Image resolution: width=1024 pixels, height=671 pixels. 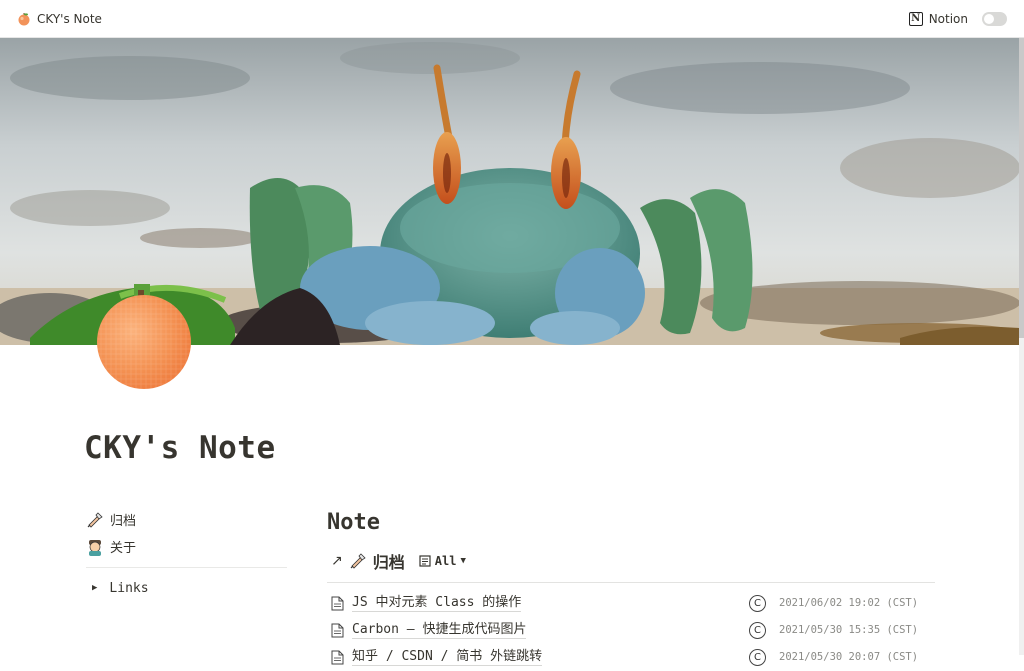 What do you see at coordinates (989, 19) in the screenshot?
I see `toggle-knob` at bounding box center [989, 19].